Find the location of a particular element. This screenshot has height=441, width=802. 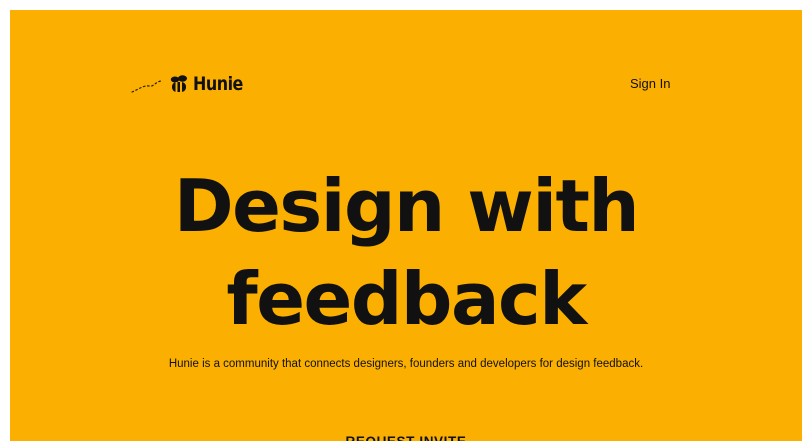

sign-in-link: Sign In is located at coordinates (650, 83).